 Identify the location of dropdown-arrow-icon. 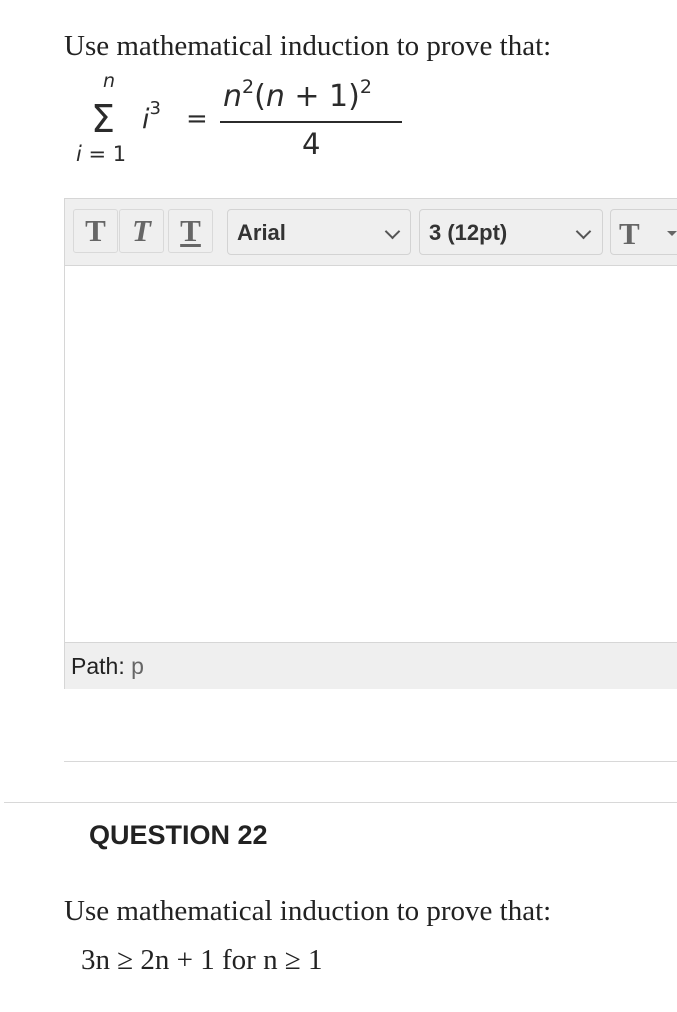
(672, 233).